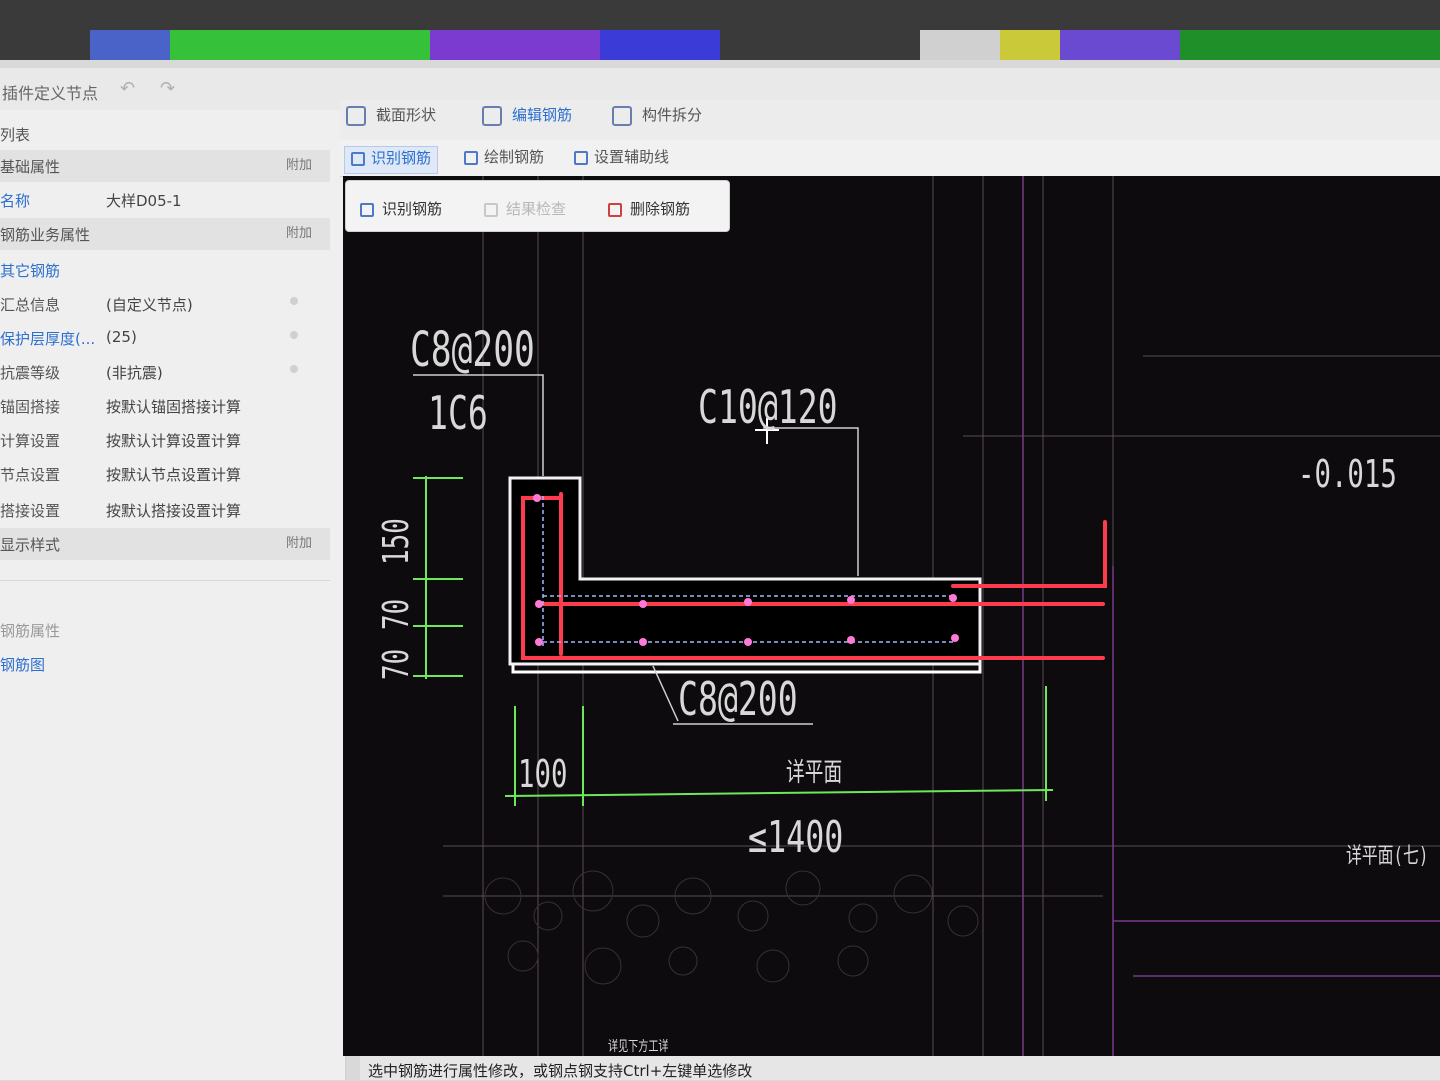 This screenshot has height=1081, width=1440. I want to click on rebar-count-label: 1C6, so click(458, 413).